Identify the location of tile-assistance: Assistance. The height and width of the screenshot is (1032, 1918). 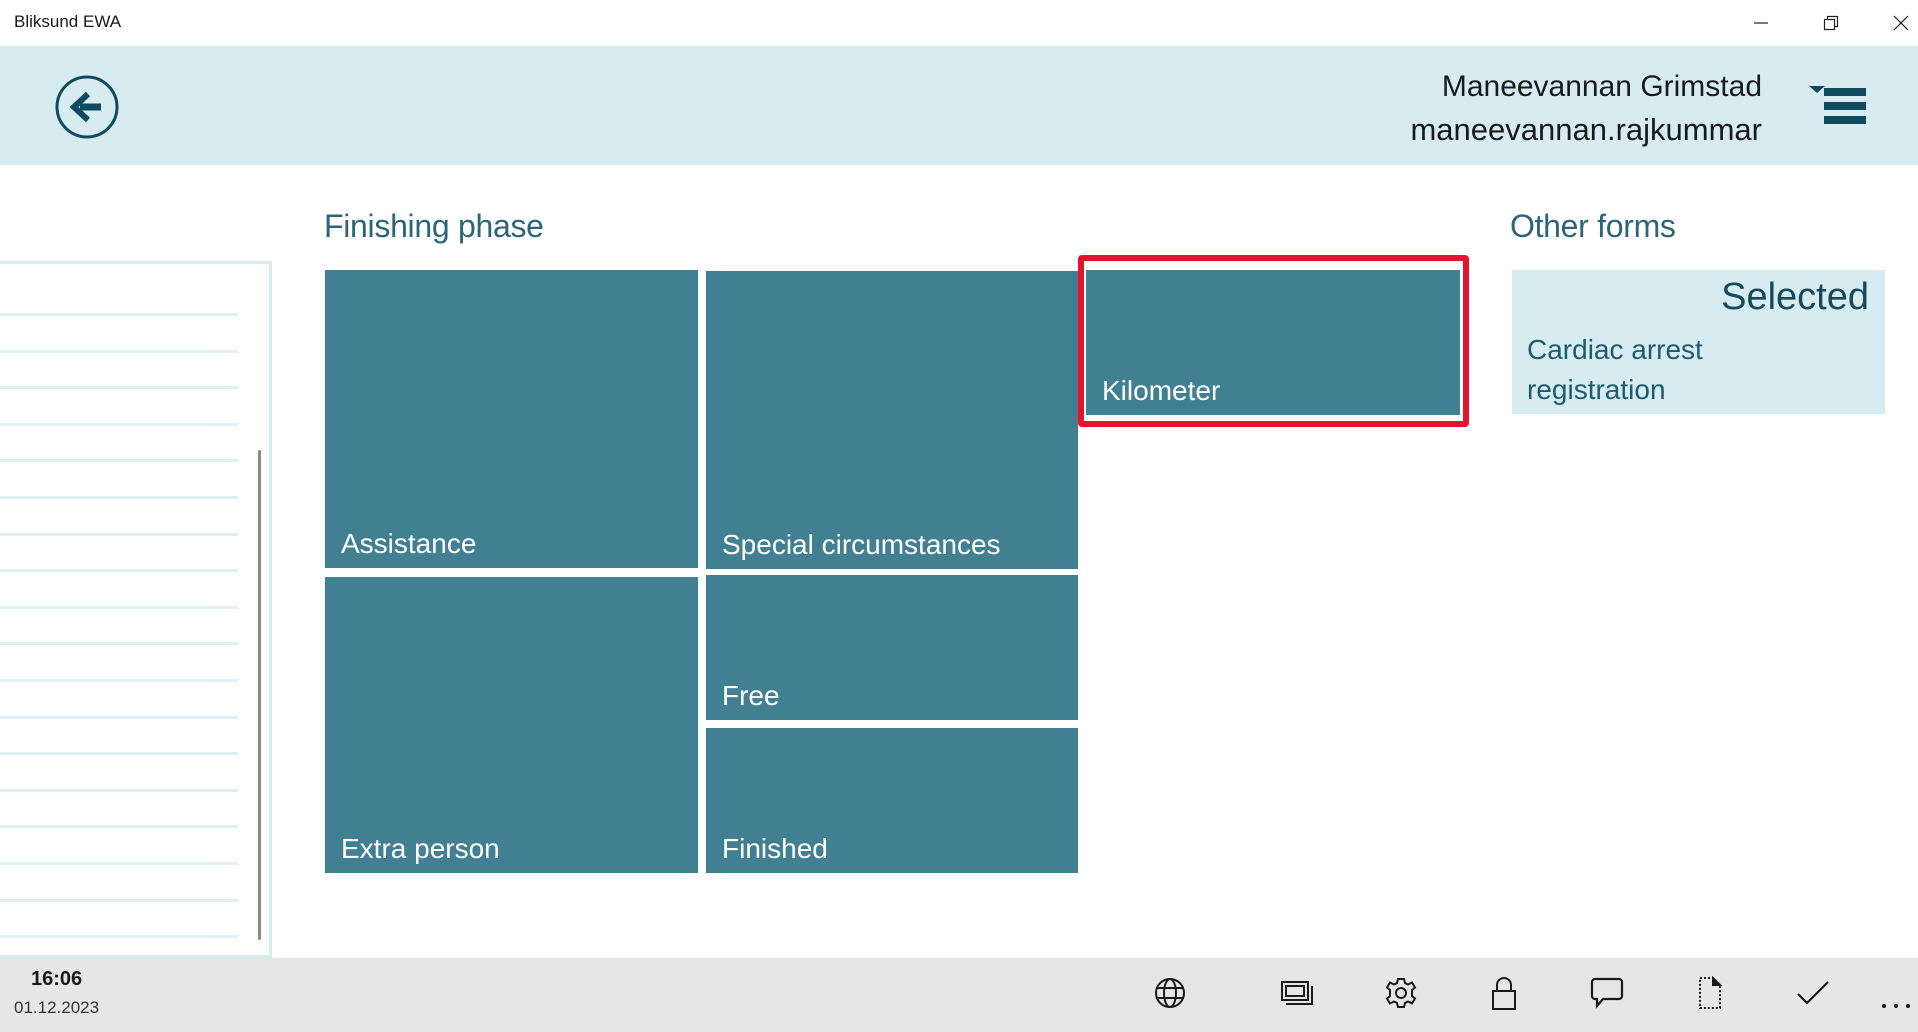
(511, 419).